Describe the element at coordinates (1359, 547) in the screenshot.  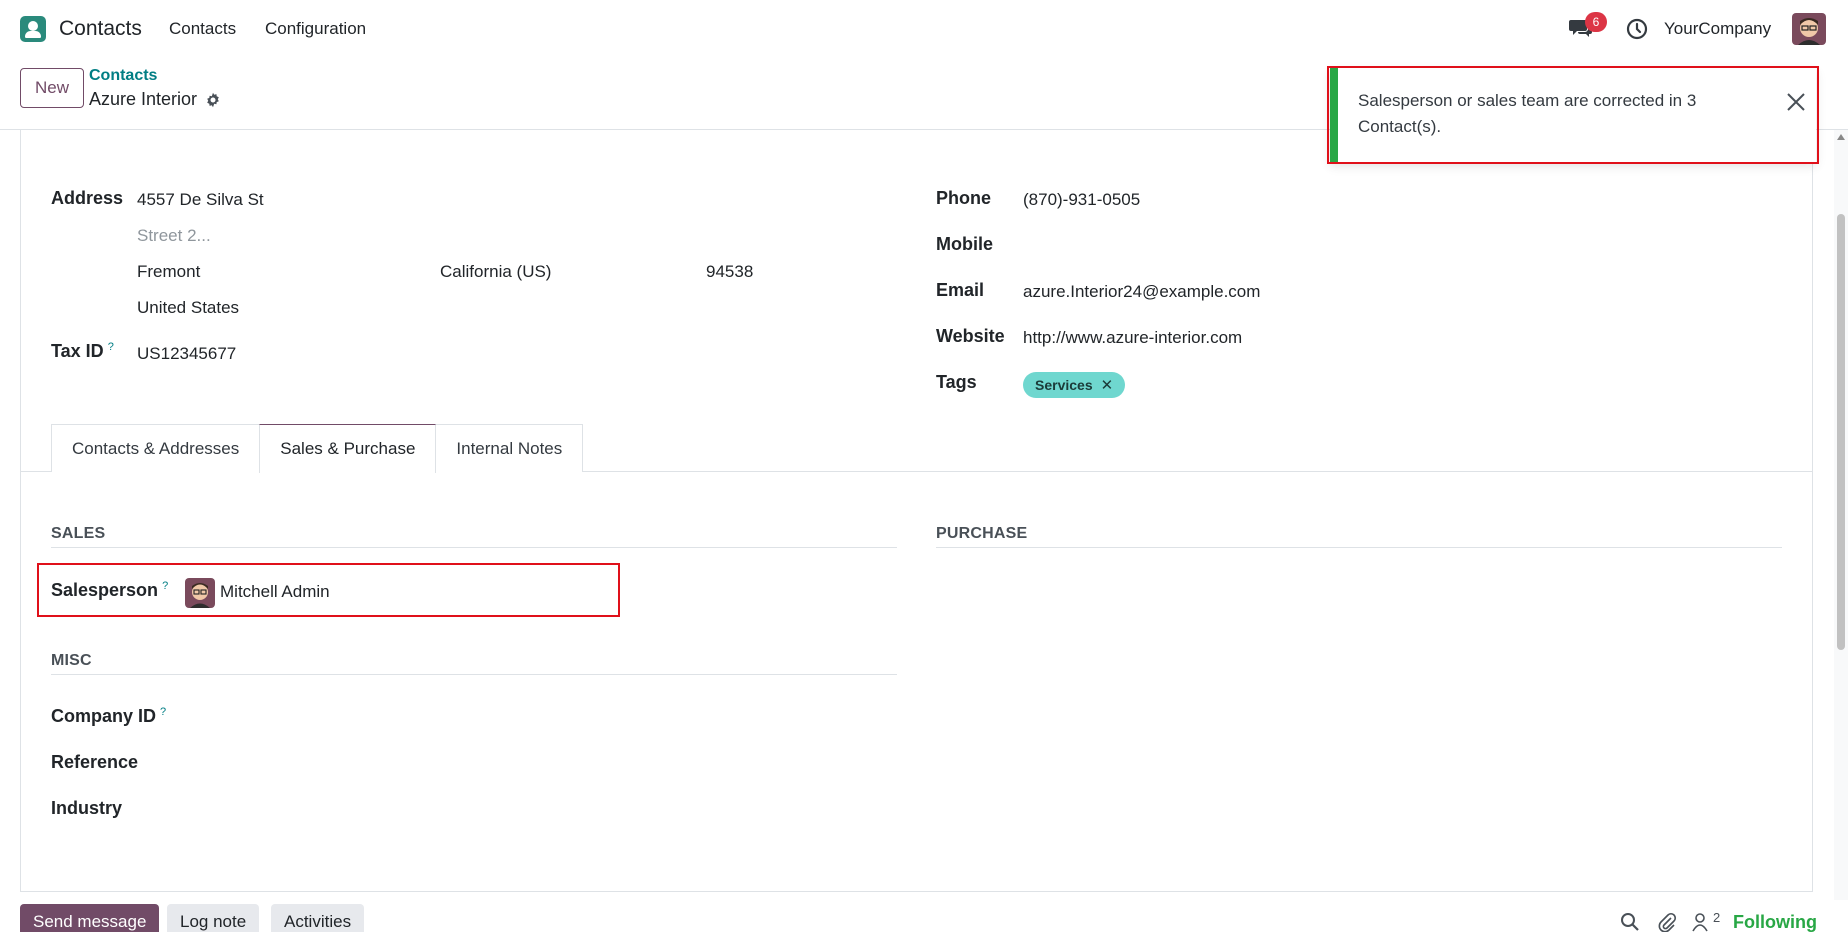
I see `purchase-divider` at that location.